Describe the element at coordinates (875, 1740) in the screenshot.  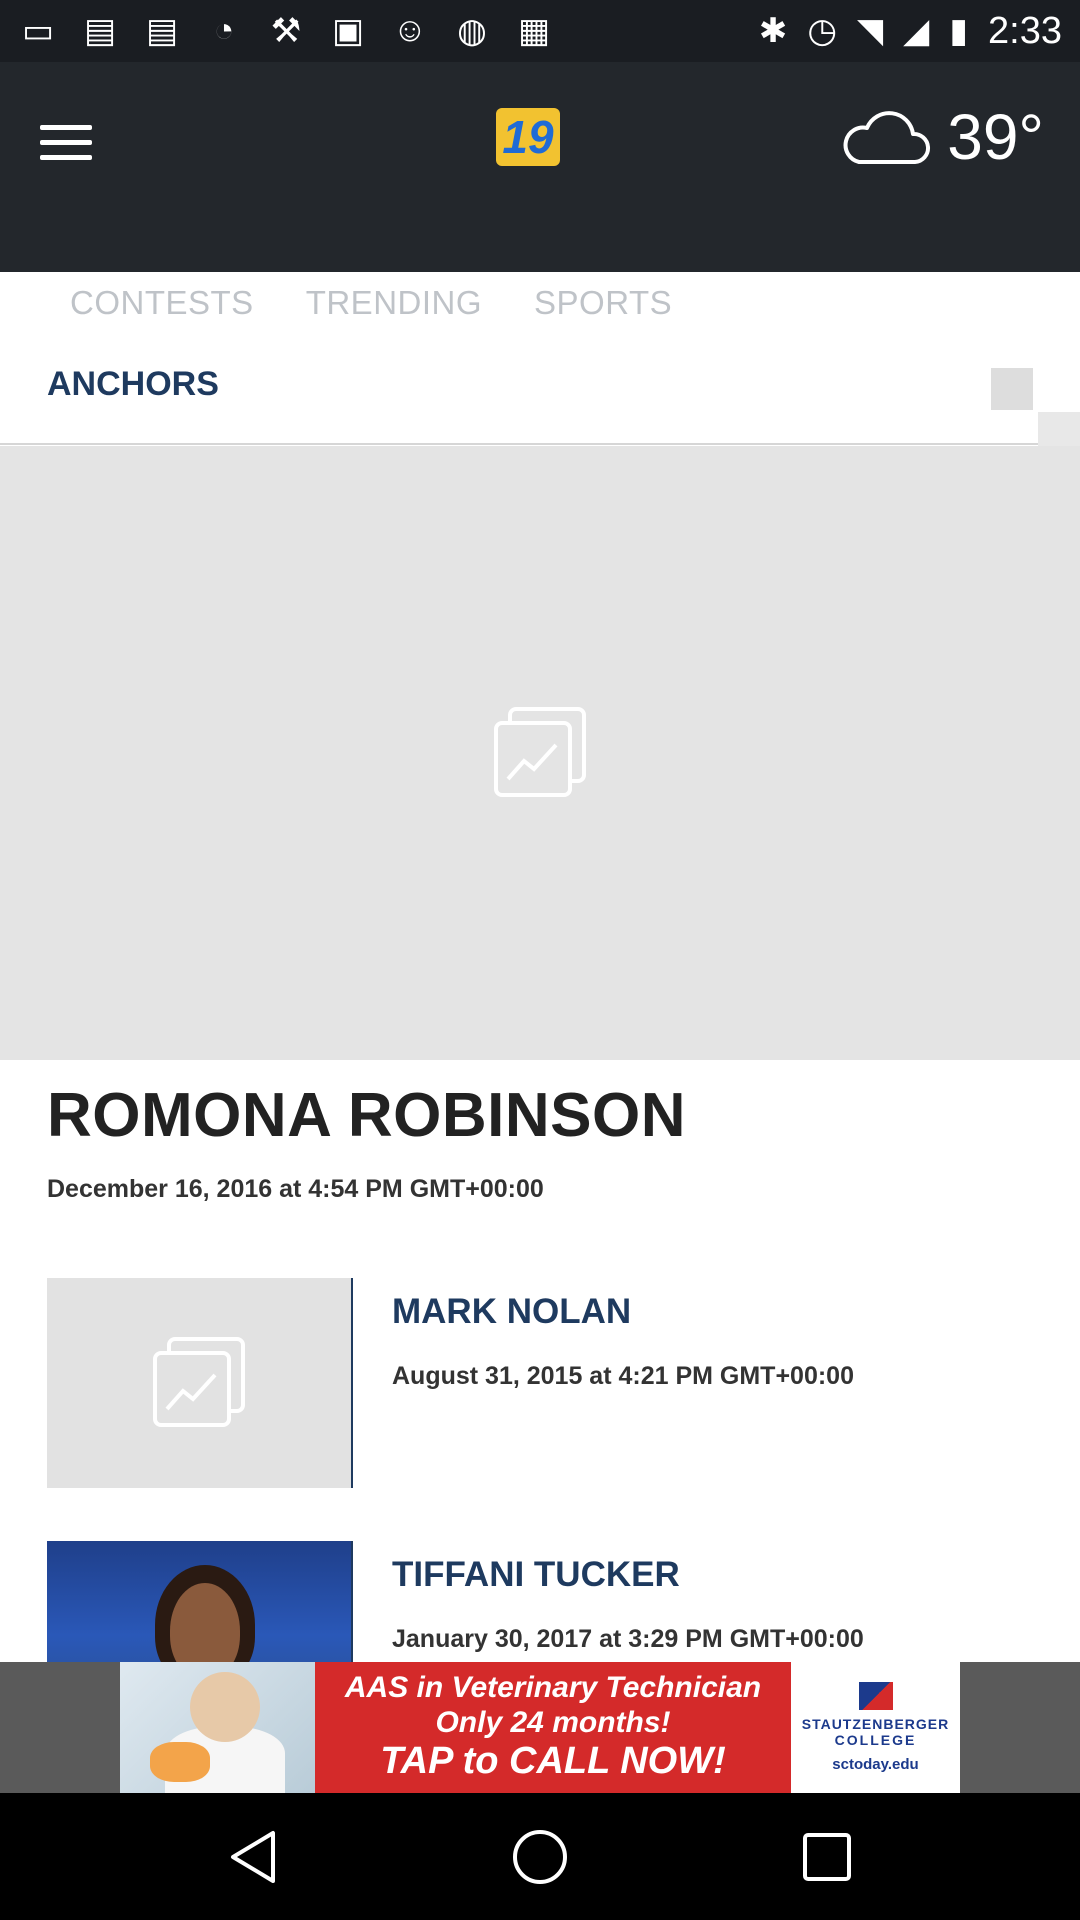
I see `college-word: COLLEGE` at that location.